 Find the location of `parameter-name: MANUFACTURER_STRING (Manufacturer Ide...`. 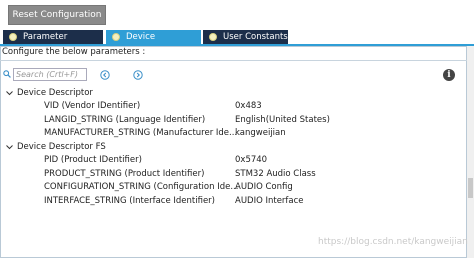

parameter-name: MANUFACTURER_STRING (Manufacturer Ide... is located at coordinates (141, 133).